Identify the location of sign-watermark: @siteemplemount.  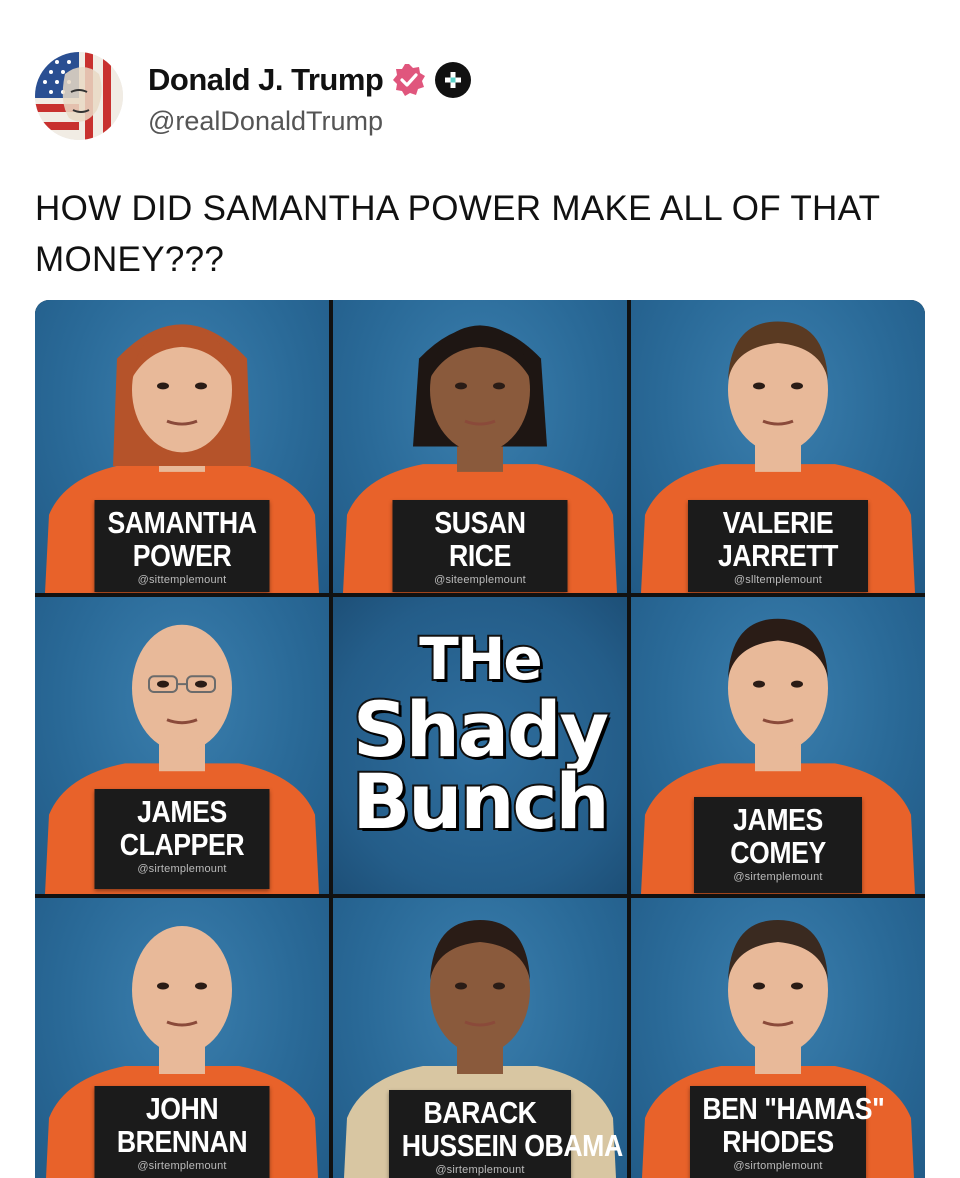
(480, 580).